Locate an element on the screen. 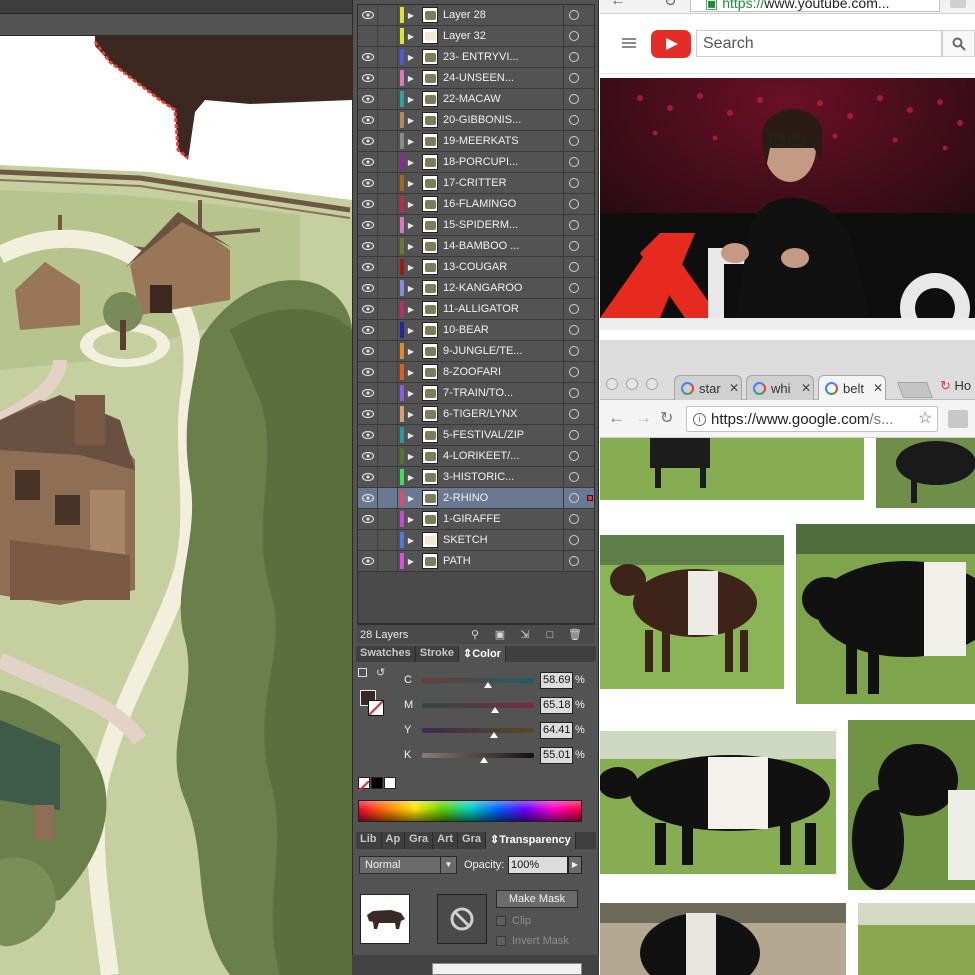  browser-tab: belt ✕ is located at coordinates (852, 387).